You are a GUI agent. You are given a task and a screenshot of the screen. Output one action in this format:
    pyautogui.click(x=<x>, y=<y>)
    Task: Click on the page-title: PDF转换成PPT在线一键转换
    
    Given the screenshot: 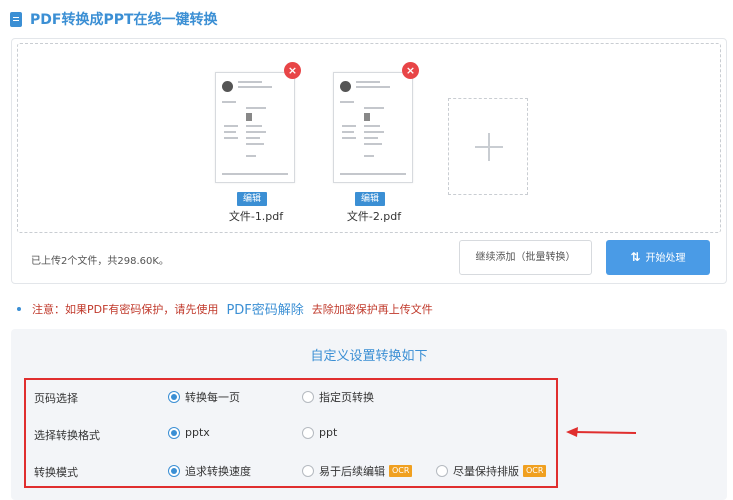 What is the action you would take?
    pyautogui.click(x=124, y=20)
    